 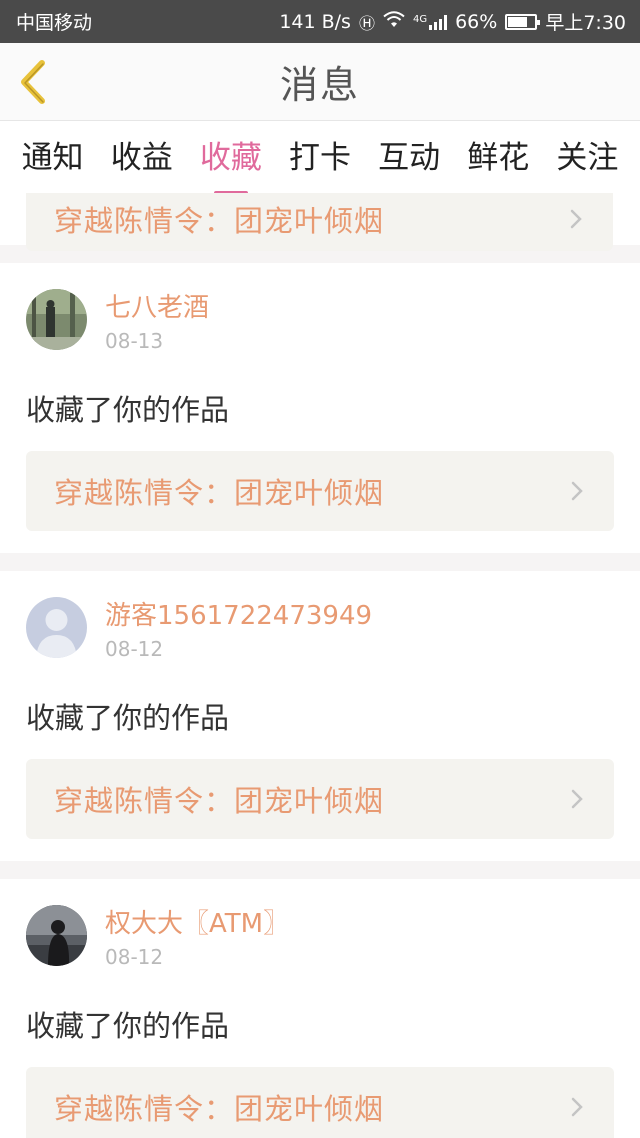 I want to click on tab-favorites: 收藏, so click(x=231, y=157).